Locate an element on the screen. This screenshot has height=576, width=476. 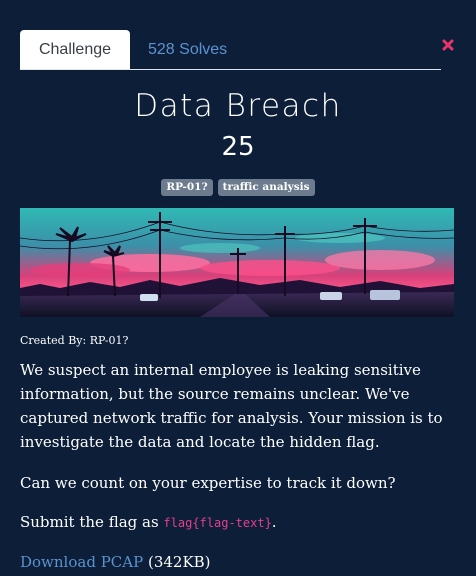
tab-challenge: Challenge is located at coordinates (75, 49).